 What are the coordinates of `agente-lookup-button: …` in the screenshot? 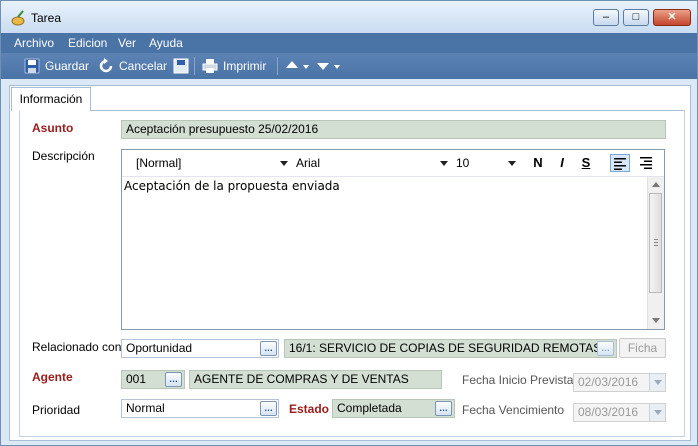 It's located at (173, 379).